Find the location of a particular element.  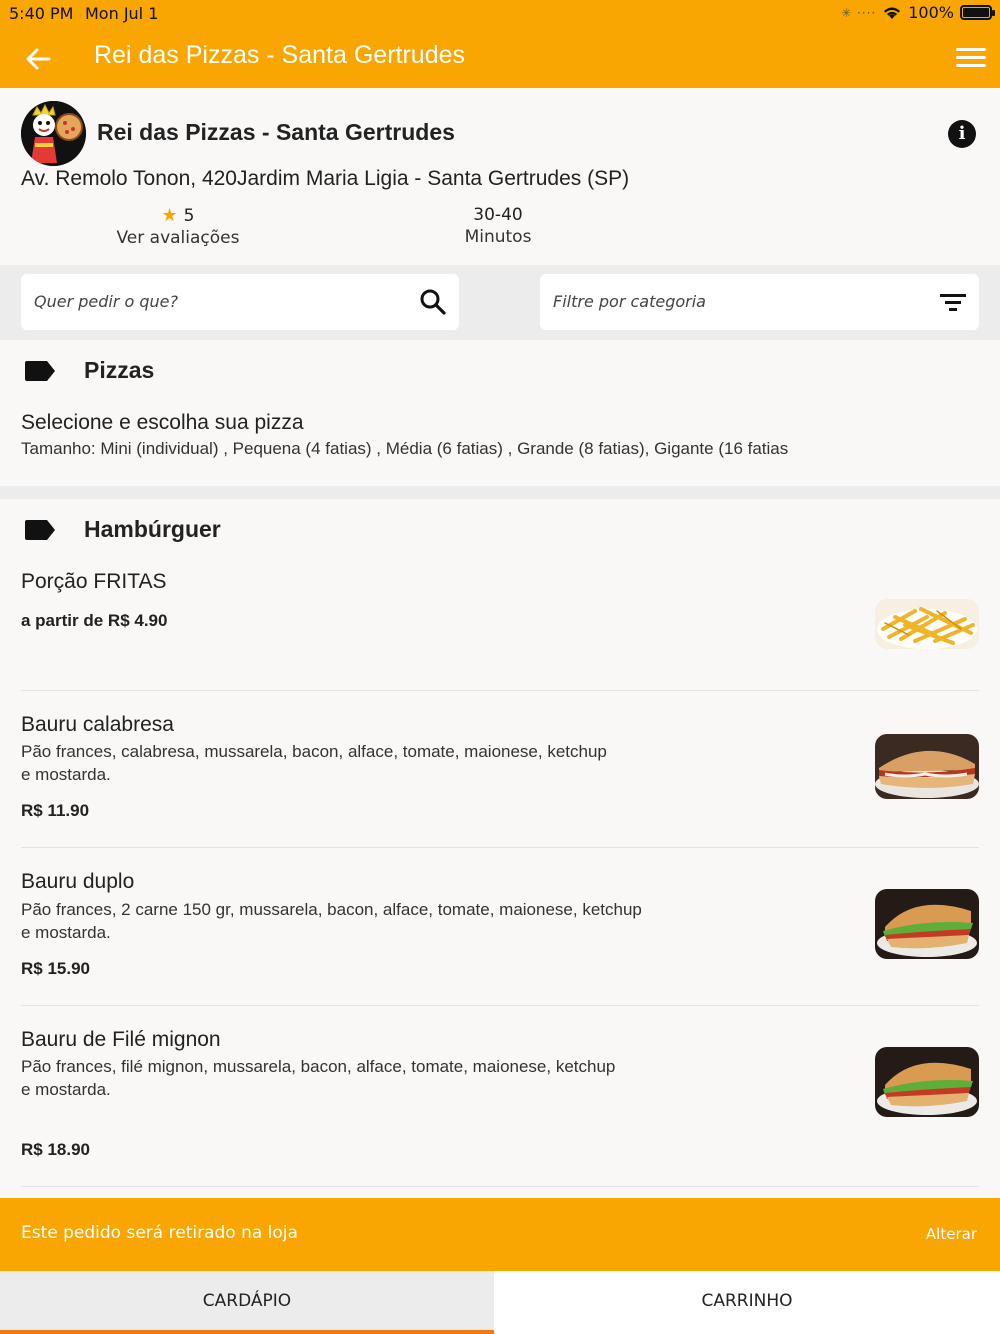

delivery-time-value: 30-40 is located at coordinates (498, 215).